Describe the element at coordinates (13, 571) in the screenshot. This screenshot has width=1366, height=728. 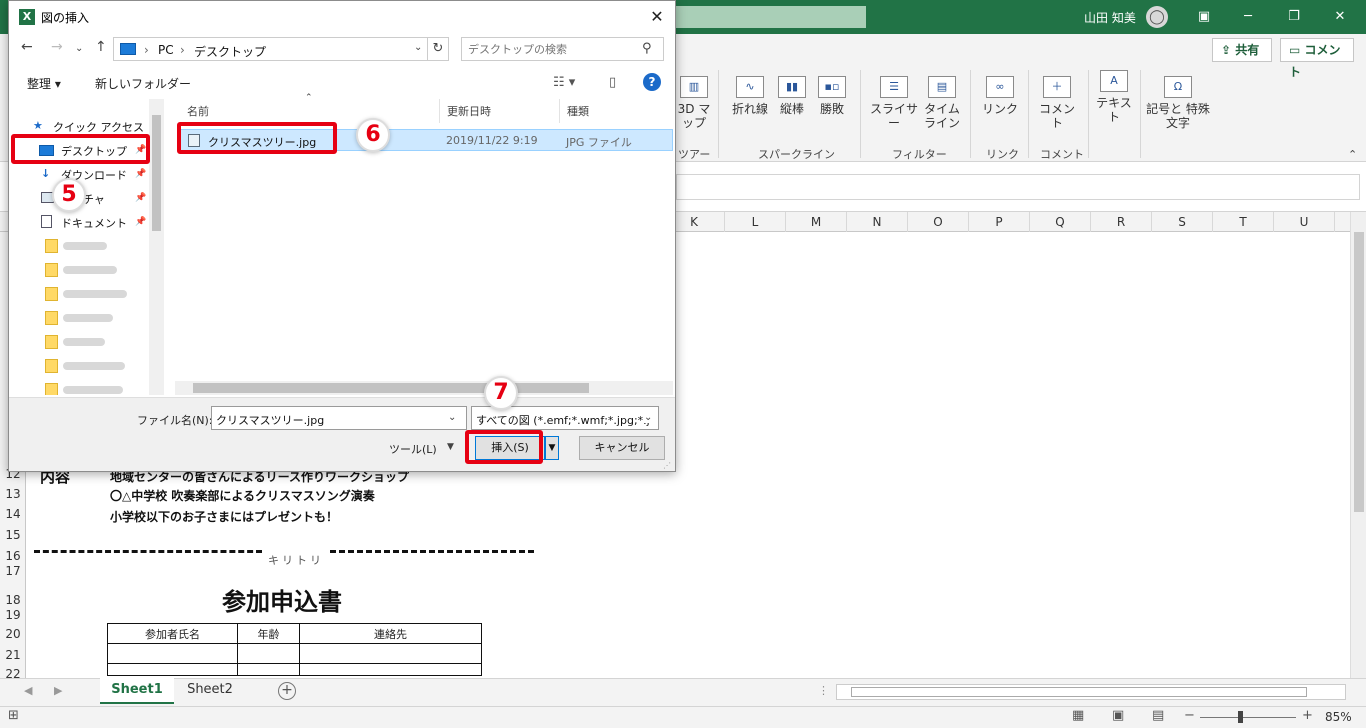
I see `row-header: 17` at that location.